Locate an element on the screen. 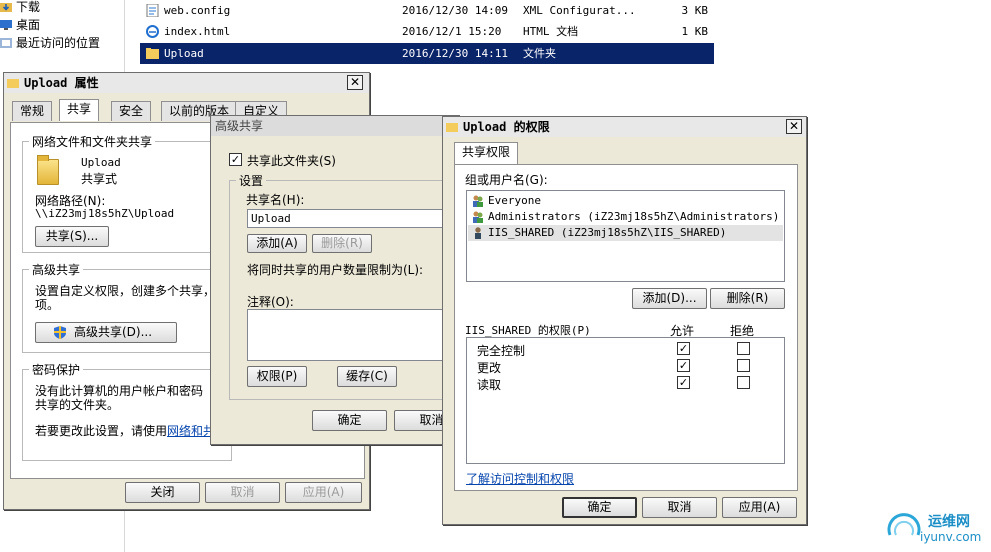 The image size is (991, 552). tab-general: 常规 is located at coordinates (32, 111).